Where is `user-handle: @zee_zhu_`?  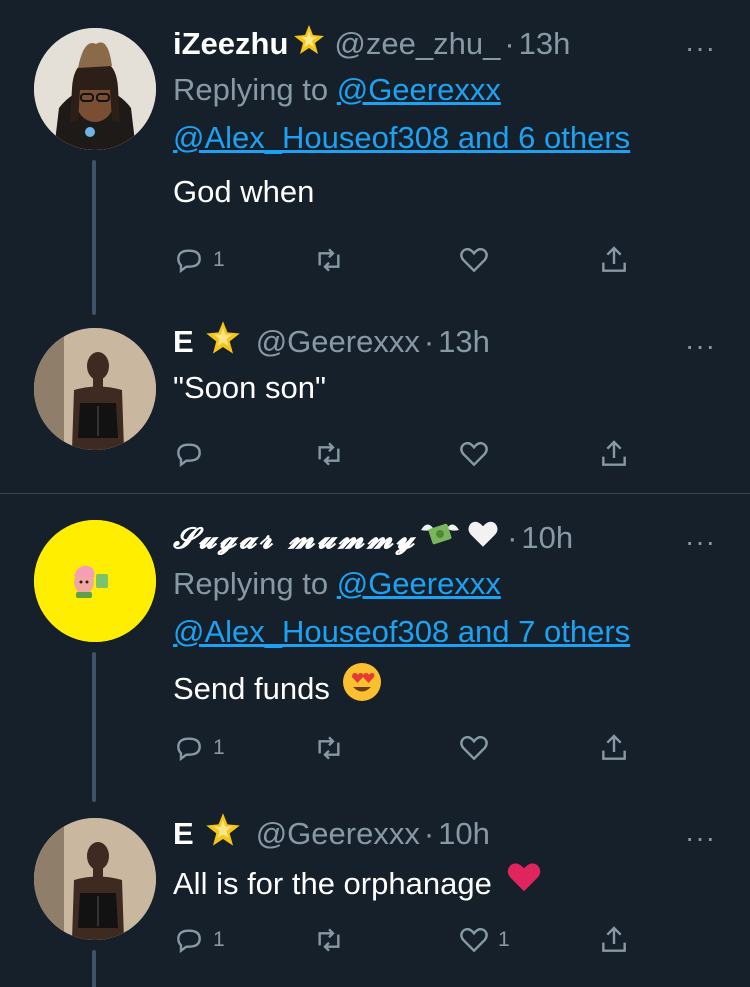
user-handle: @zee_zhu_ is located at coordinates (417, 44).